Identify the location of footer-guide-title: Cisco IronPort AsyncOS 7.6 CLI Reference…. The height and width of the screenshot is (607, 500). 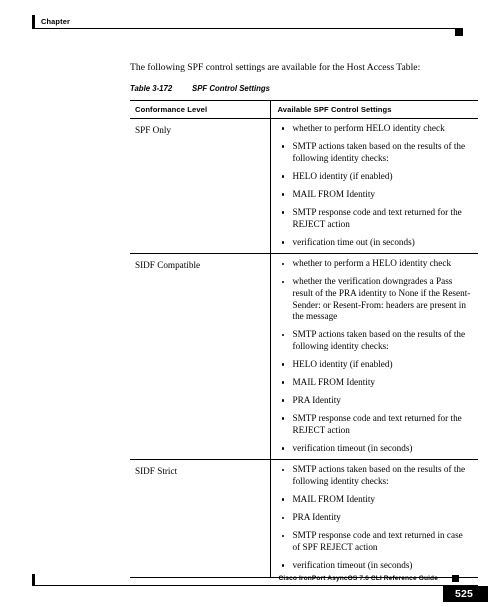
(358, 578).